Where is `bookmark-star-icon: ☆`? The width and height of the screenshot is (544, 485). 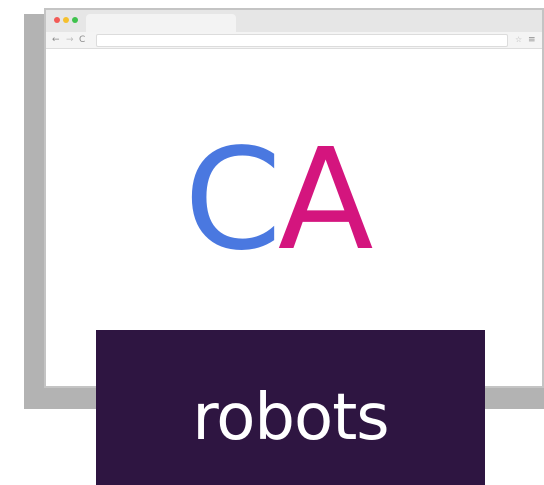 bookmark-star-icon: ☆ is located at coordinates (518, 40).